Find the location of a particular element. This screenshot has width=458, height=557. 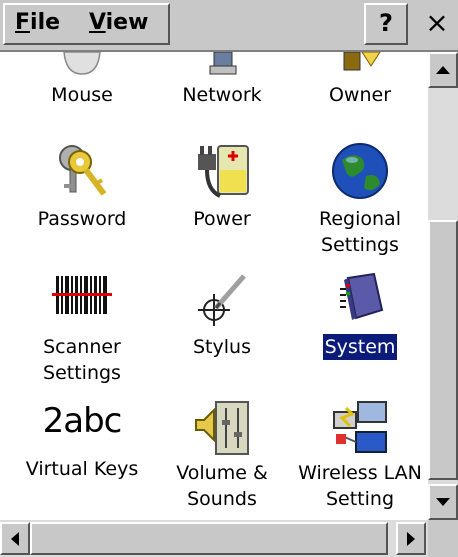

item-label: Network is located at coordinates (222, 95).